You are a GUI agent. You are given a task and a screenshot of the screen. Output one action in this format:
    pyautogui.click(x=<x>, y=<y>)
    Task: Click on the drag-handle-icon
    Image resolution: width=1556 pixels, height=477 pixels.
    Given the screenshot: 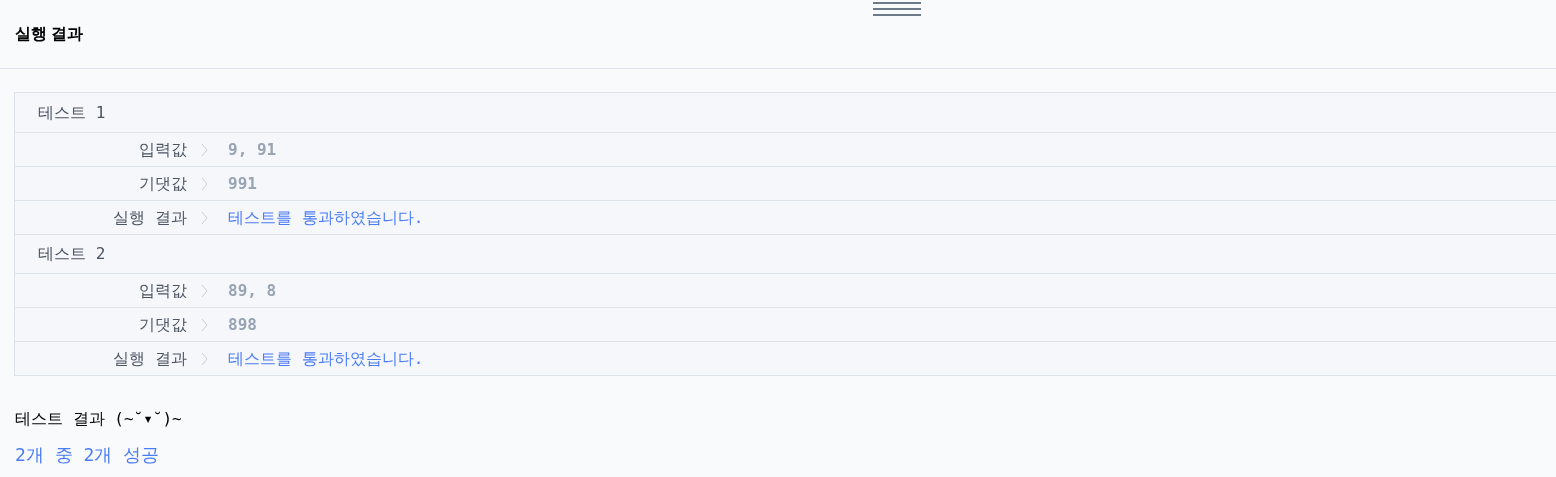 What is the action you would take?
    pyautogui.click(x=897, y=9)
    